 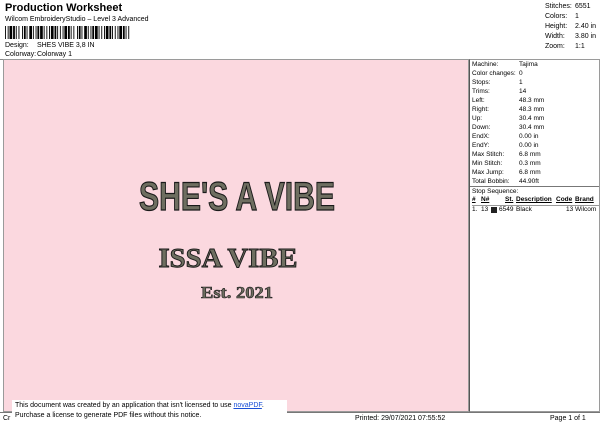 I want to click on barcode, so click(x=67, y=32).